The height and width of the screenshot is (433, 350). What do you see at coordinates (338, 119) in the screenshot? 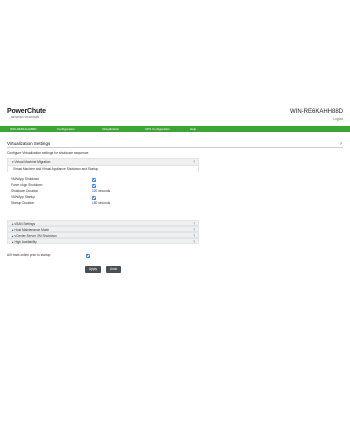
I see `logout-link: Logout` at bounding box center [338, 119].